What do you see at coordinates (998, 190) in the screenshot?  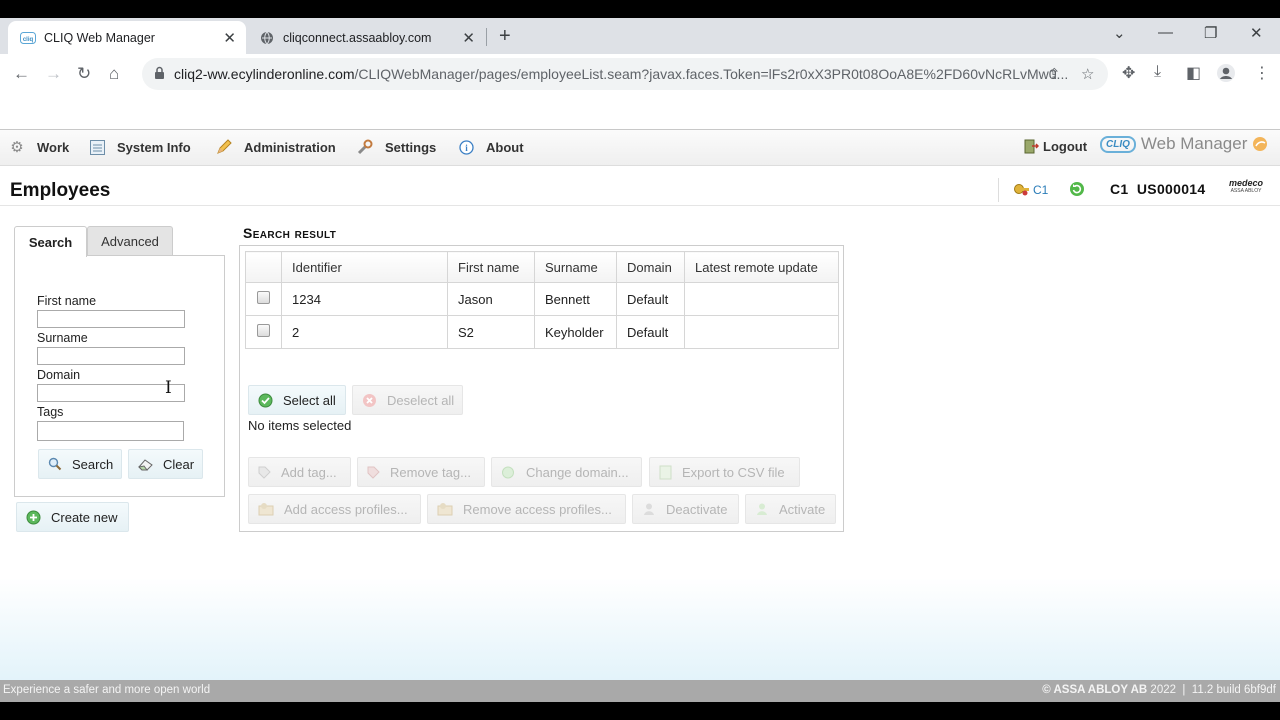 I see `header-divider` at bounding box center [998, 190].